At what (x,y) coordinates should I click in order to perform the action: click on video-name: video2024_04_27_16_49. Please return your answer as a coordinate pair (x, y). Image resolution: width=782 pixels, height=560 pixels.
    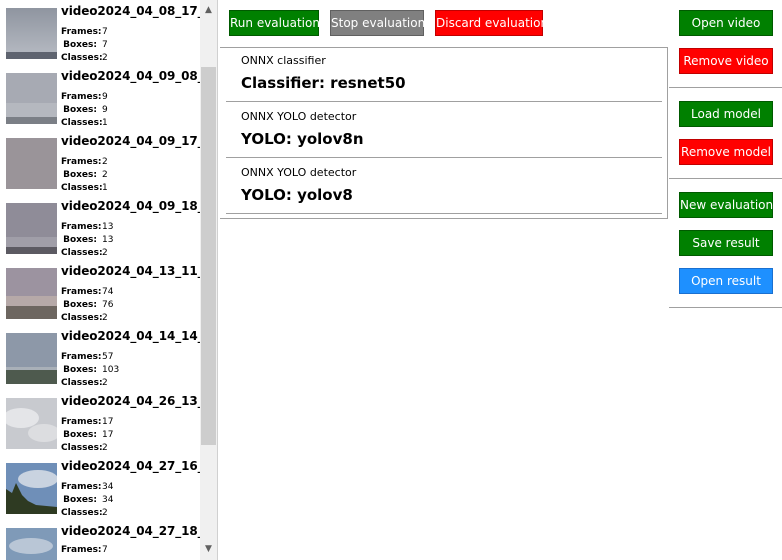
    Looking at the image, I should click on (139, 466).